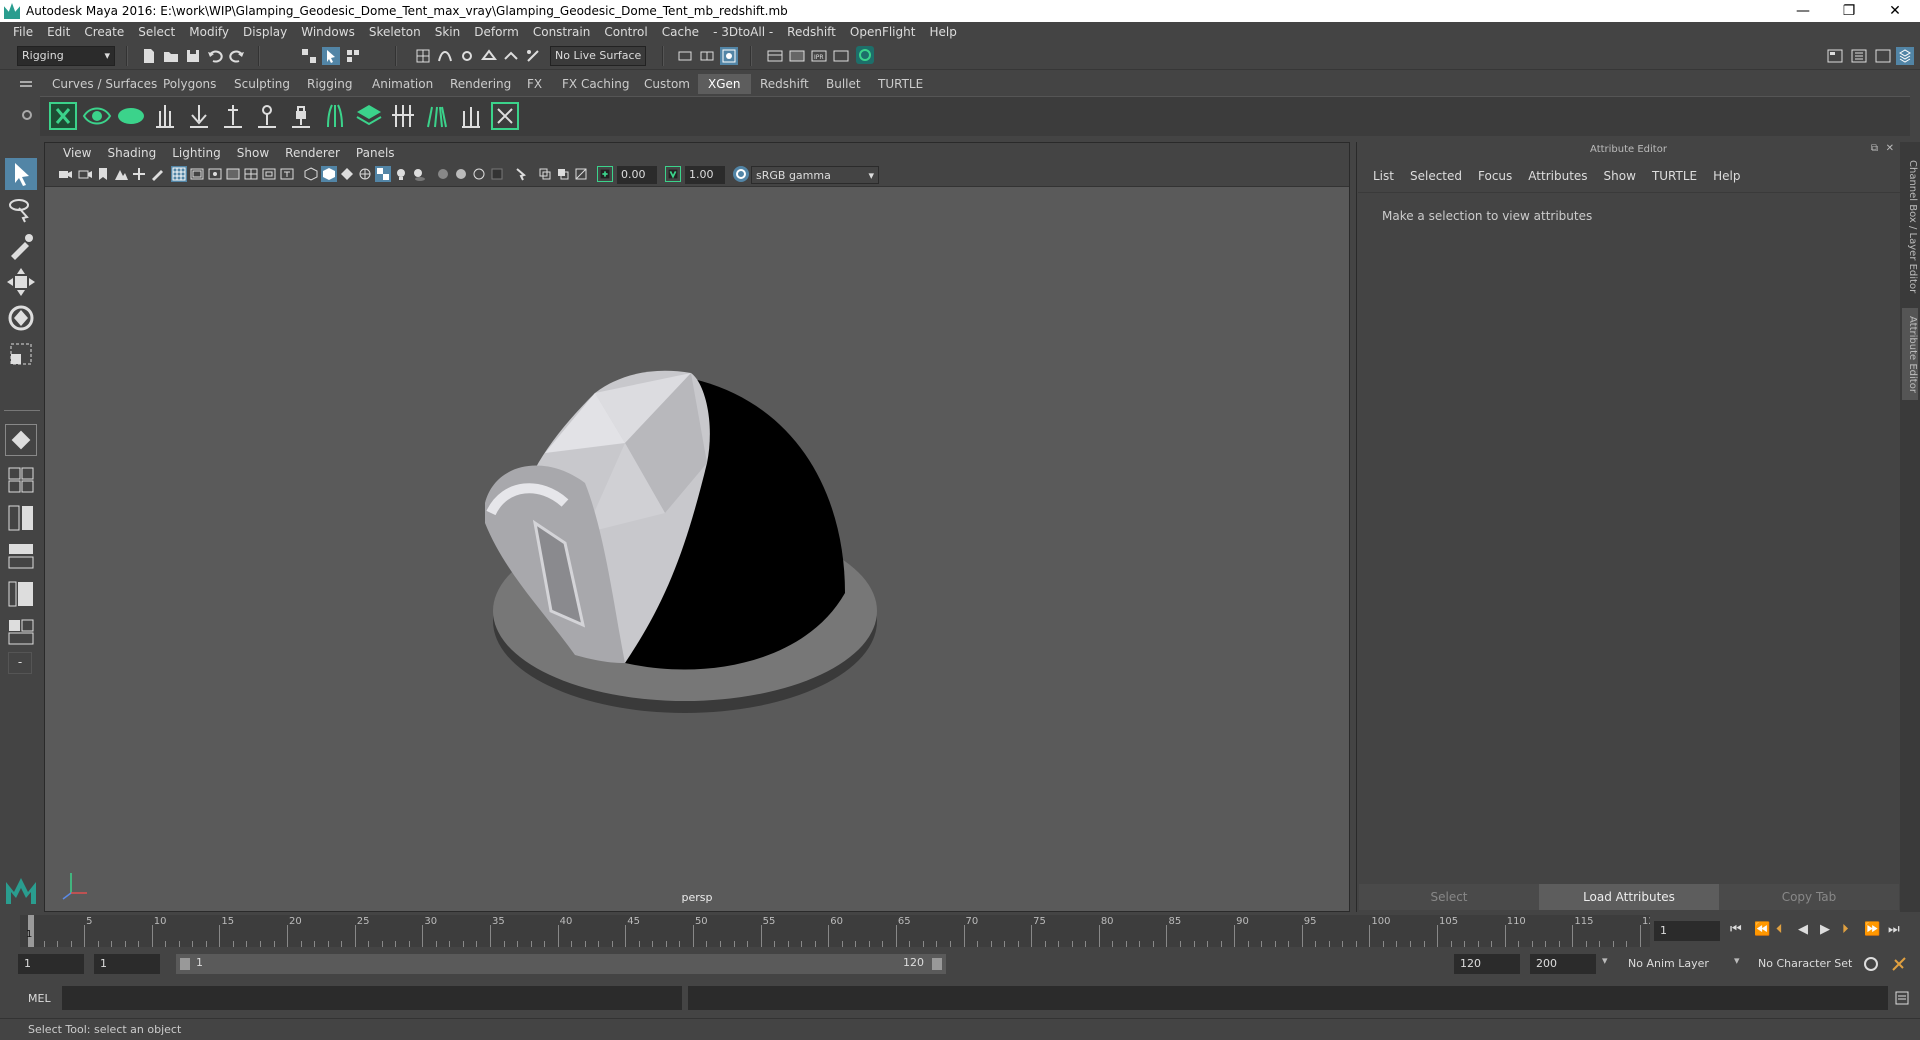  Describe the element at coordinates (395, 32) in the screenshot. I see `menu-skeleton: Skeleton` at that location.